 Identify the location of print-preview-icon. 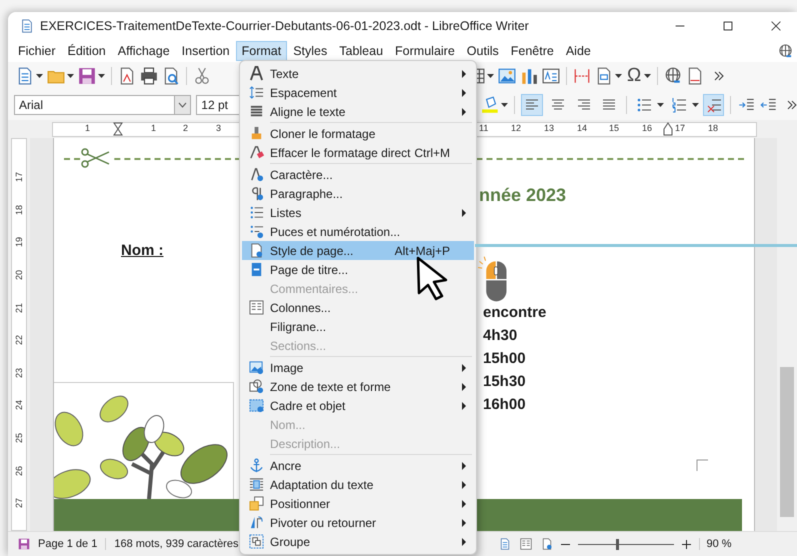
(171, 76).